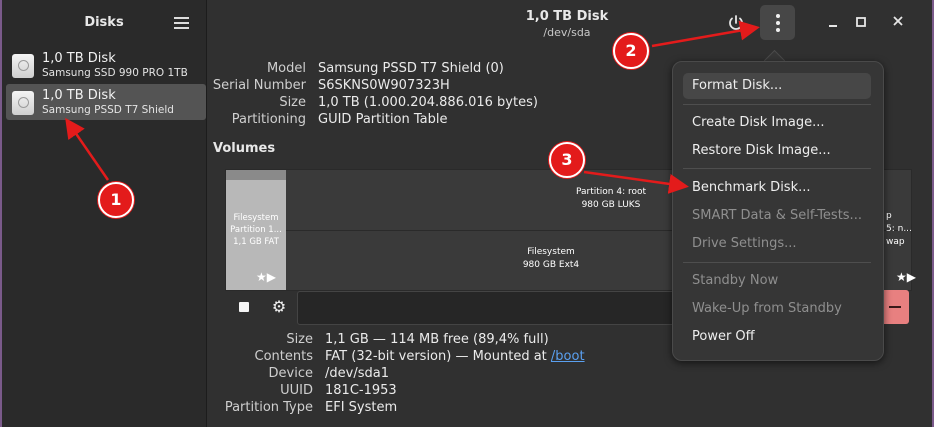 The image size is (934, 427). I want to click on annotation-marker: 1, so click(116, 200).